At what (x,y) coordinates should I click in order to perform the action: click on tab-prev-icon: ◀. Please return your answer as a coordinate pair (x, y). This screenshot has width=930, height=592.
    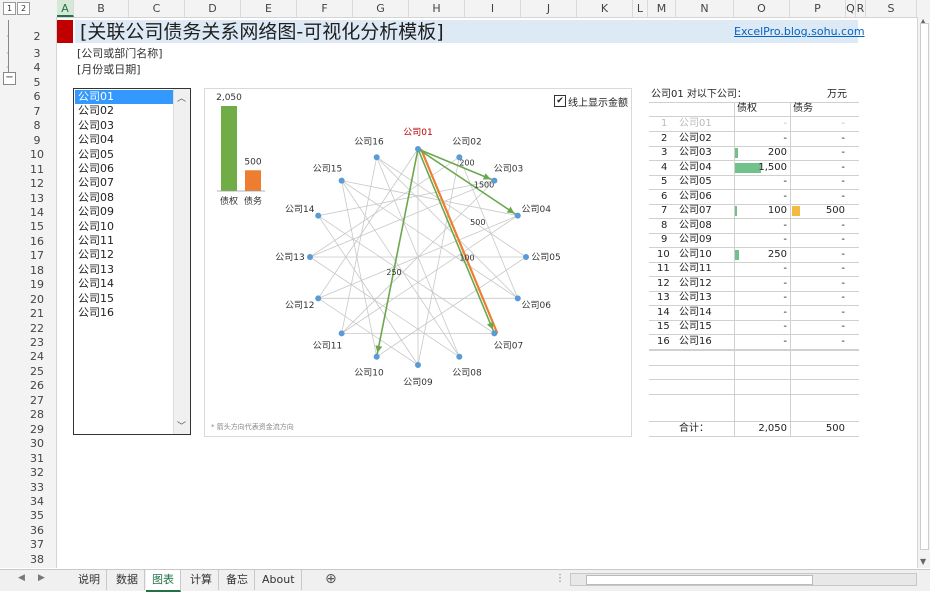
    Looking at the image, I should click on (21, 578).